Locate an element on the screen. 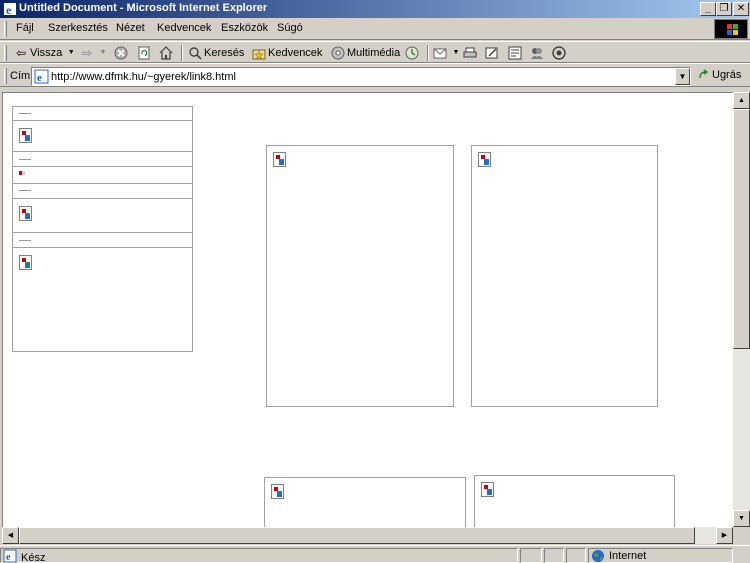  print-icon is located at coordinates (470, 52).